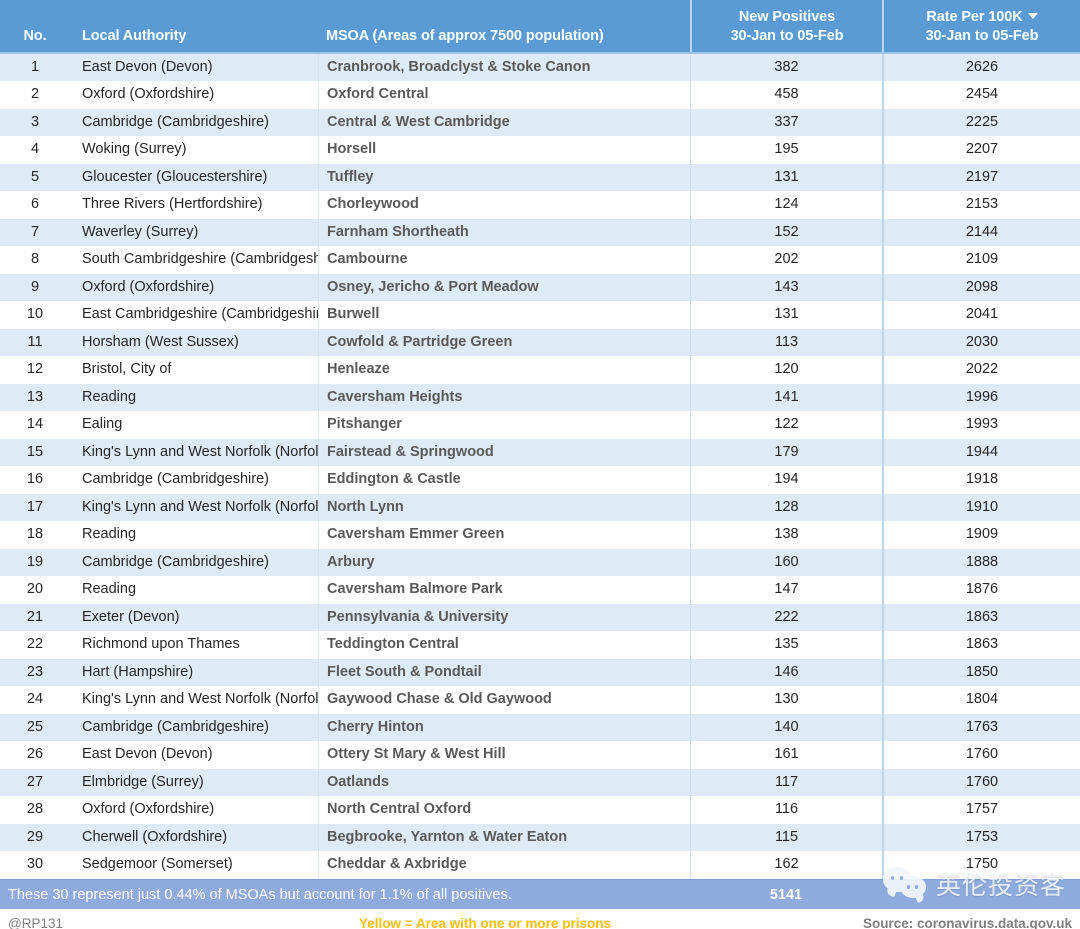 This screenshot has height=929, width=1080. I want to click on column-header-msoa: MSOA (Areas of approx 7500 population), so click(504, 26).